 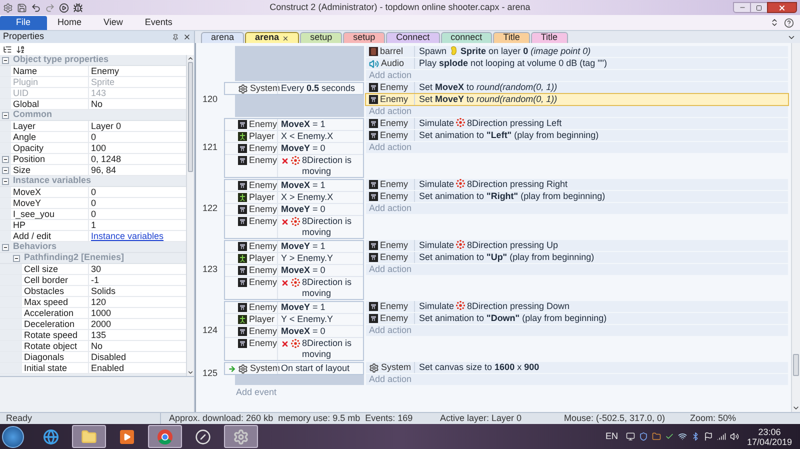 What do you see at coordinates (93, 170) in the screenshot?
I see `property-row: Size 96, 84` at bounding box center [93, 170].